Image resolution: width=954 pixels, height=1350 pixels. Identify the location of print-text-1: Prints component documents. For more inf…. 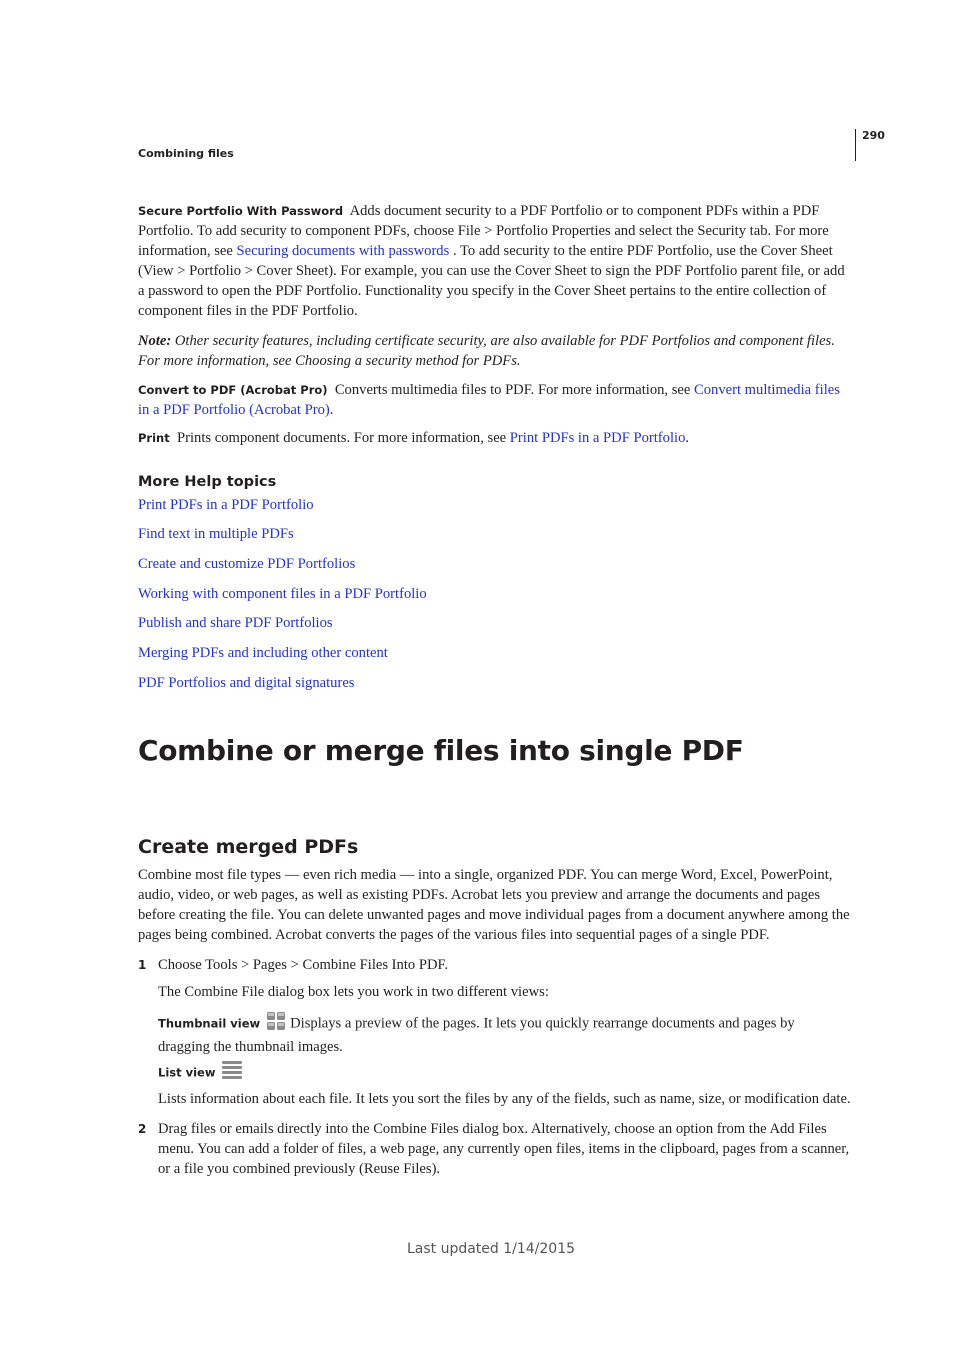
(343, 438).